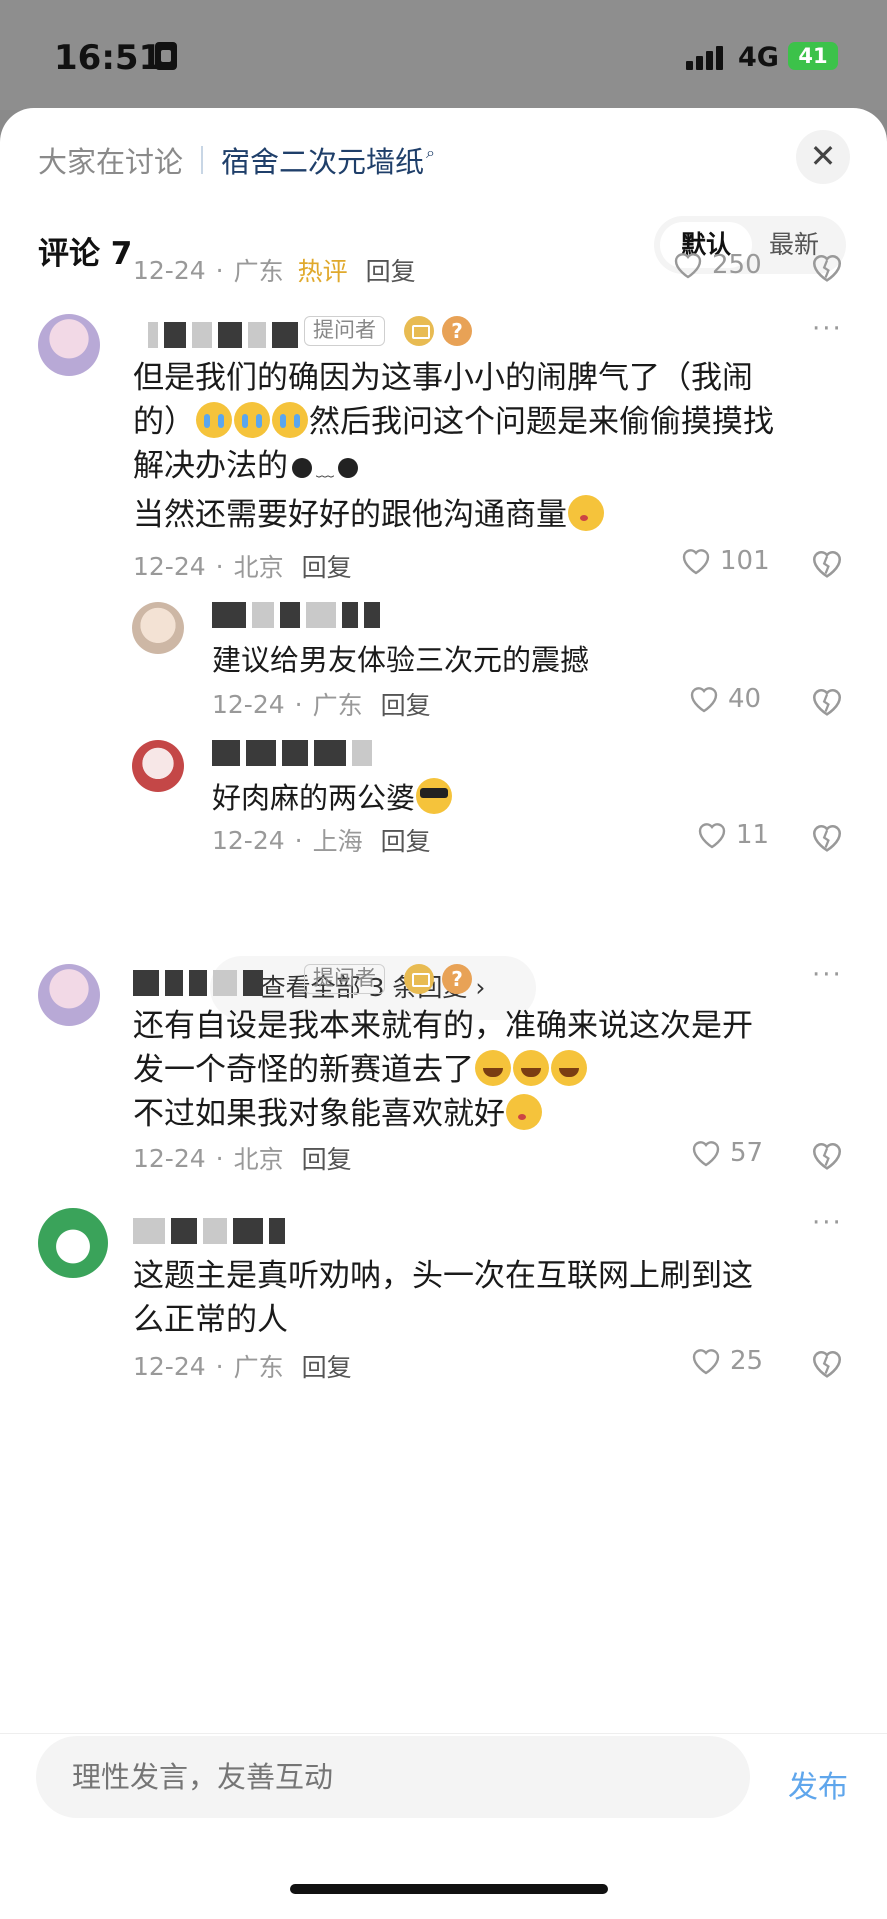 This screenshot has height=1919, width=887. What do you see at coordinates (745, 699) in the screenshot?
I see `like-count: 40` at bounding box center [745, 699].